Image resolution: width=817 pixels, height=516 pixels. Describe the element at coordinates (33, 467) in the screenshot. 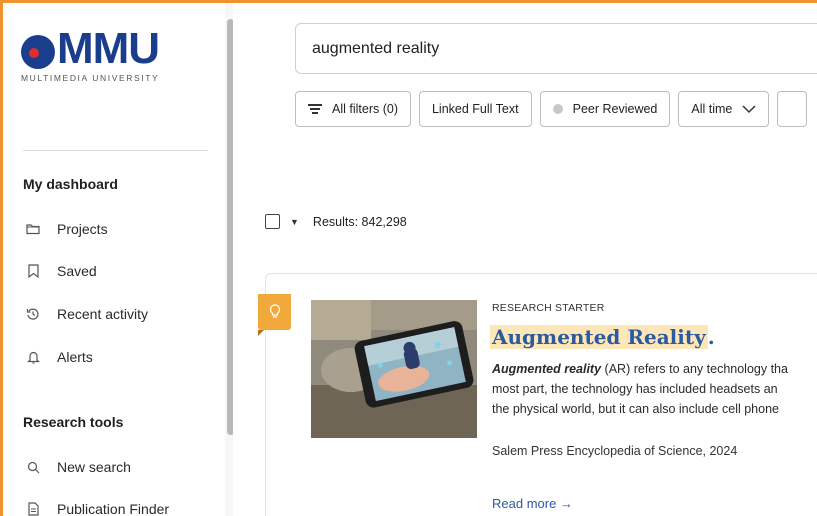

I see `search-icon` at that location.